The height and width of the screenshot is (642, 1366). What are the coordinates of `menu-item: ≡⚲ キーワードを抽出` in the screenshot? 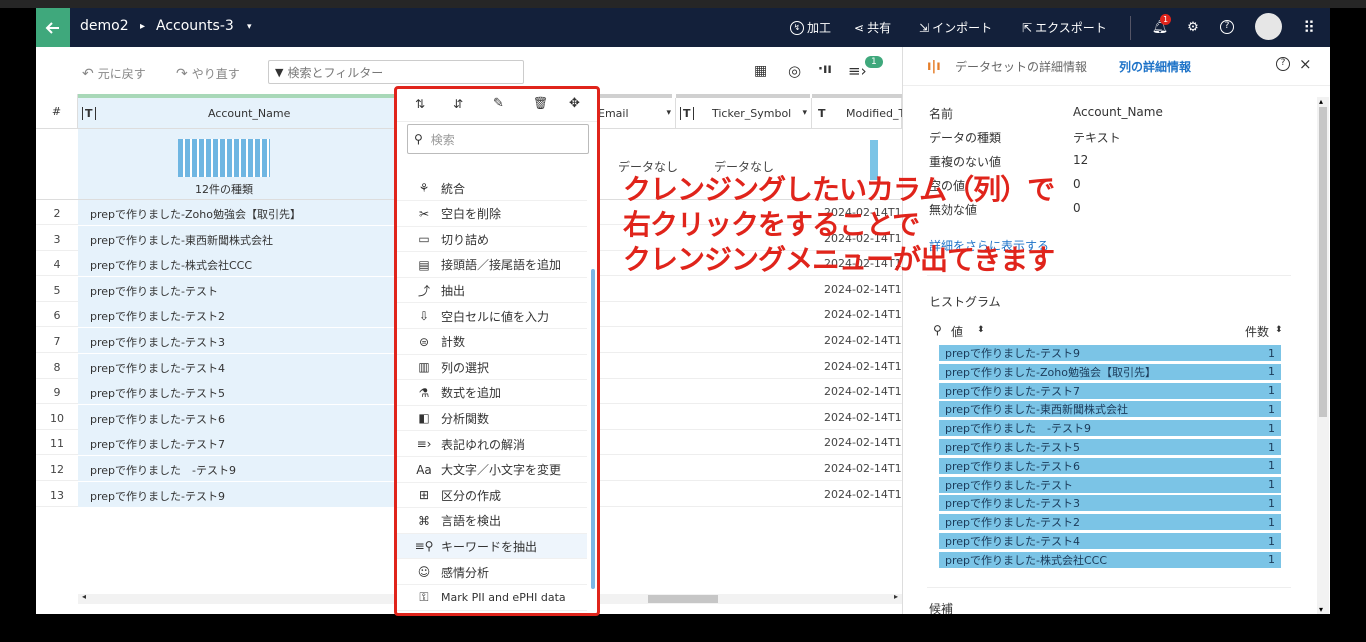 It's located at (492, 547).